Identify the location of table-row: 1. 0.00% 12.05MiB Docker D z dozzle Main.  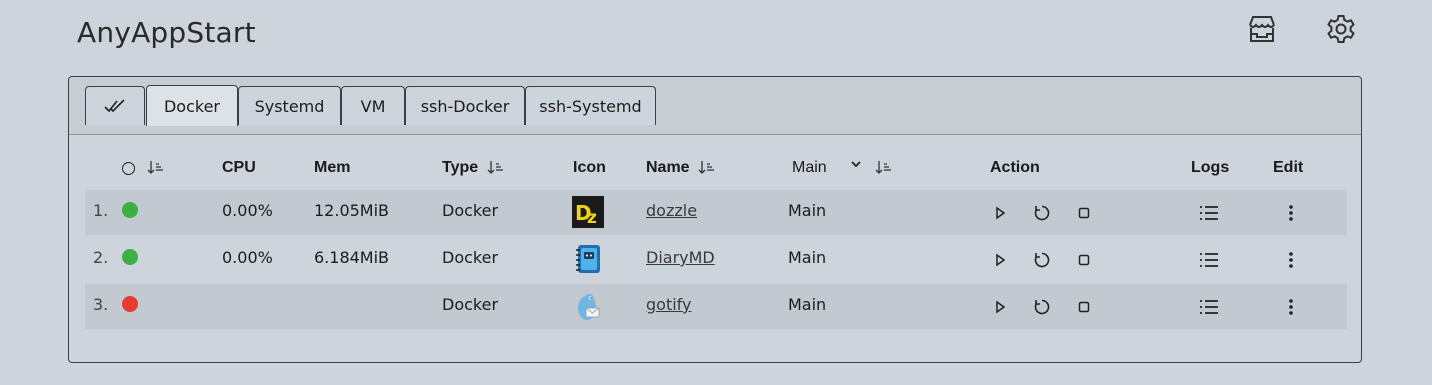
(716, 213).